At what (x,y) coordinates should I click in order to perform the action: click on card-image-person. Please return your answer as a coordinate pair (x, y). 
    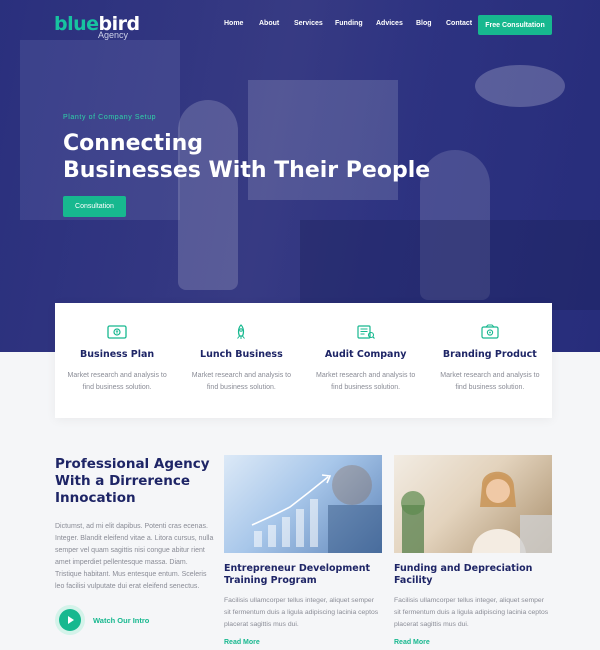
    Looking at the image, I should click on (473, 504).